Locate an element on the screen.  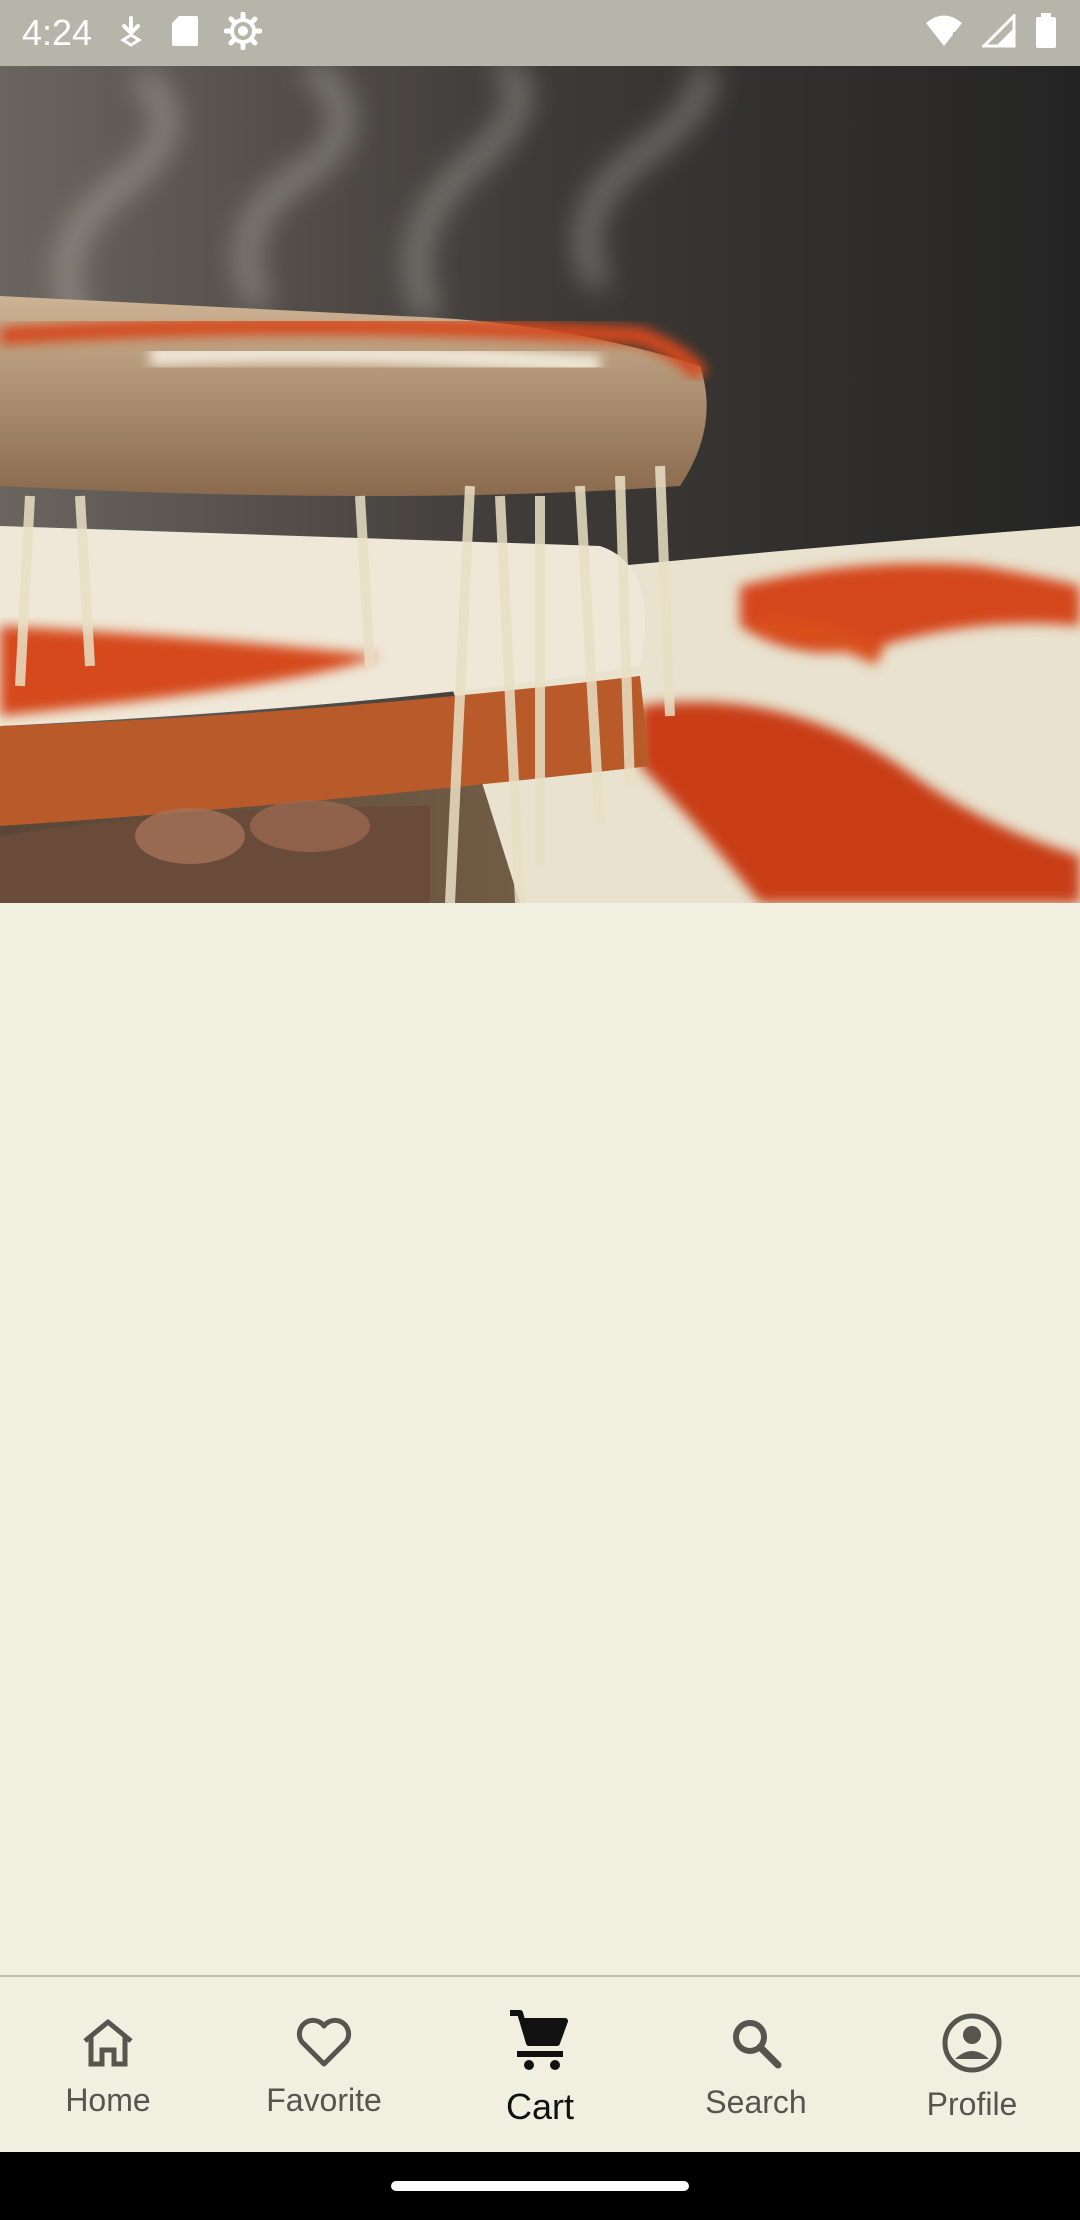
nav-label-cart: Cart is located at coordinates (539, 2106).